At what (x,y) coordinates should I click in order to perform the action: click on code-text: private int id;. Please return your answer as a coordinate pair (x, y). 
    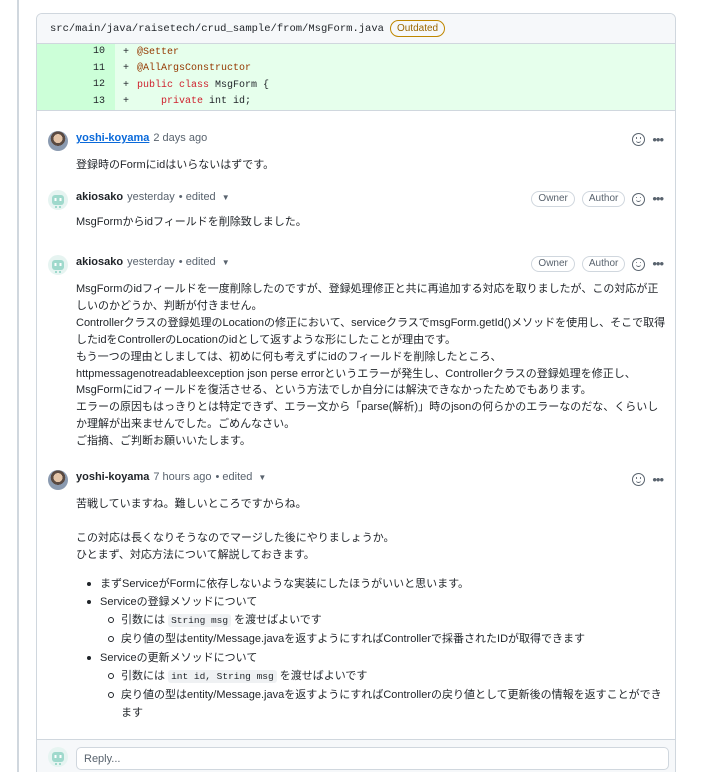
    Looking at the image, I should click on (189, 101).